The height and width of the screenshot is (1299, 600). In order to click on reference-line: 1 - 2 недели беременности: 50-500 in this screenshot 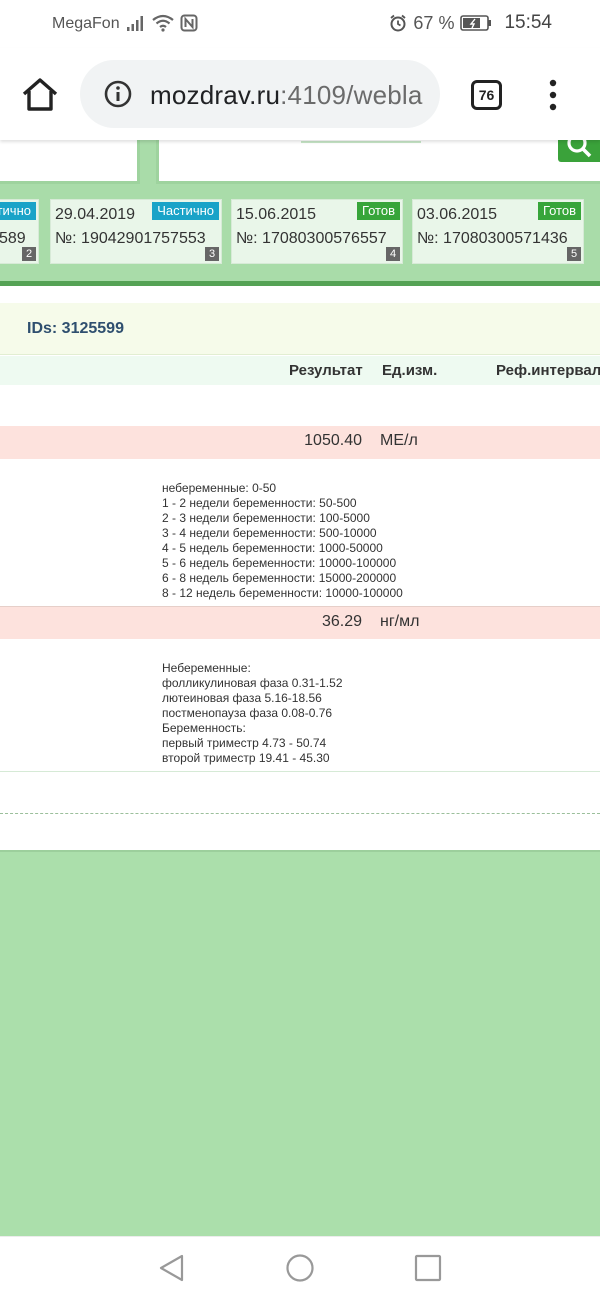, I will do `click(259, 503)`.